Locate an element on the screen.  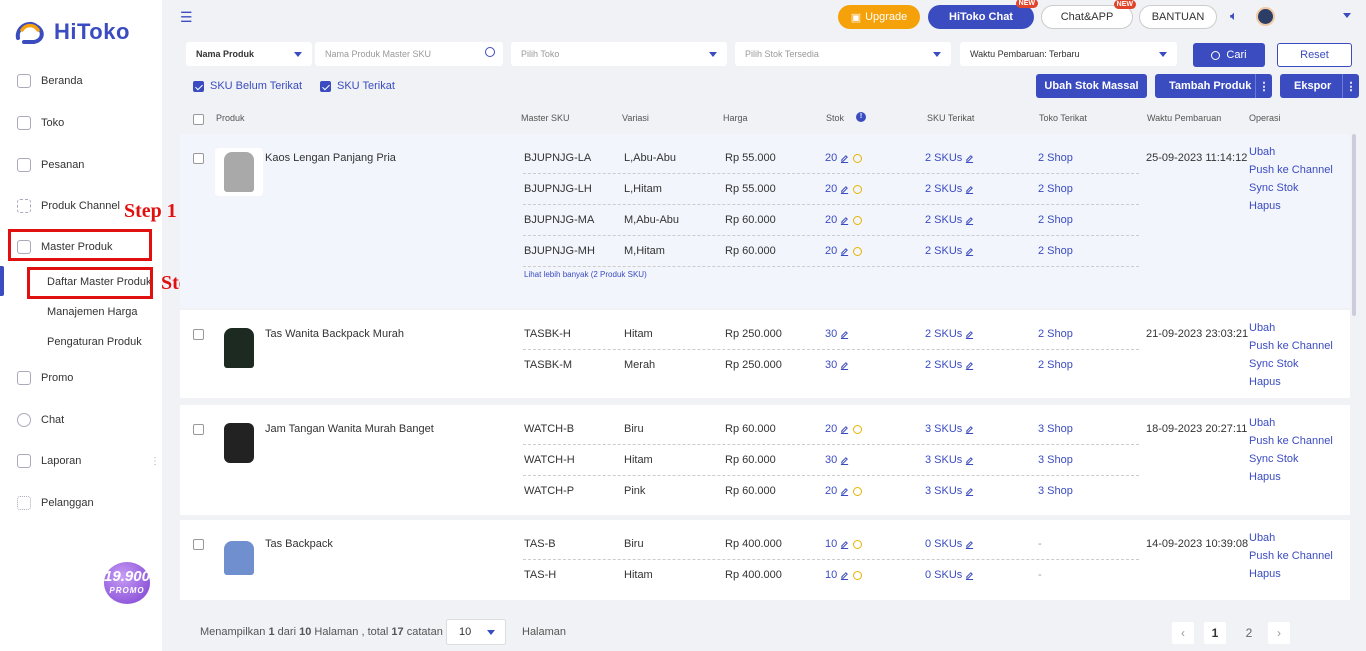
select-all-checkbox is located at coordinates (198, 119).